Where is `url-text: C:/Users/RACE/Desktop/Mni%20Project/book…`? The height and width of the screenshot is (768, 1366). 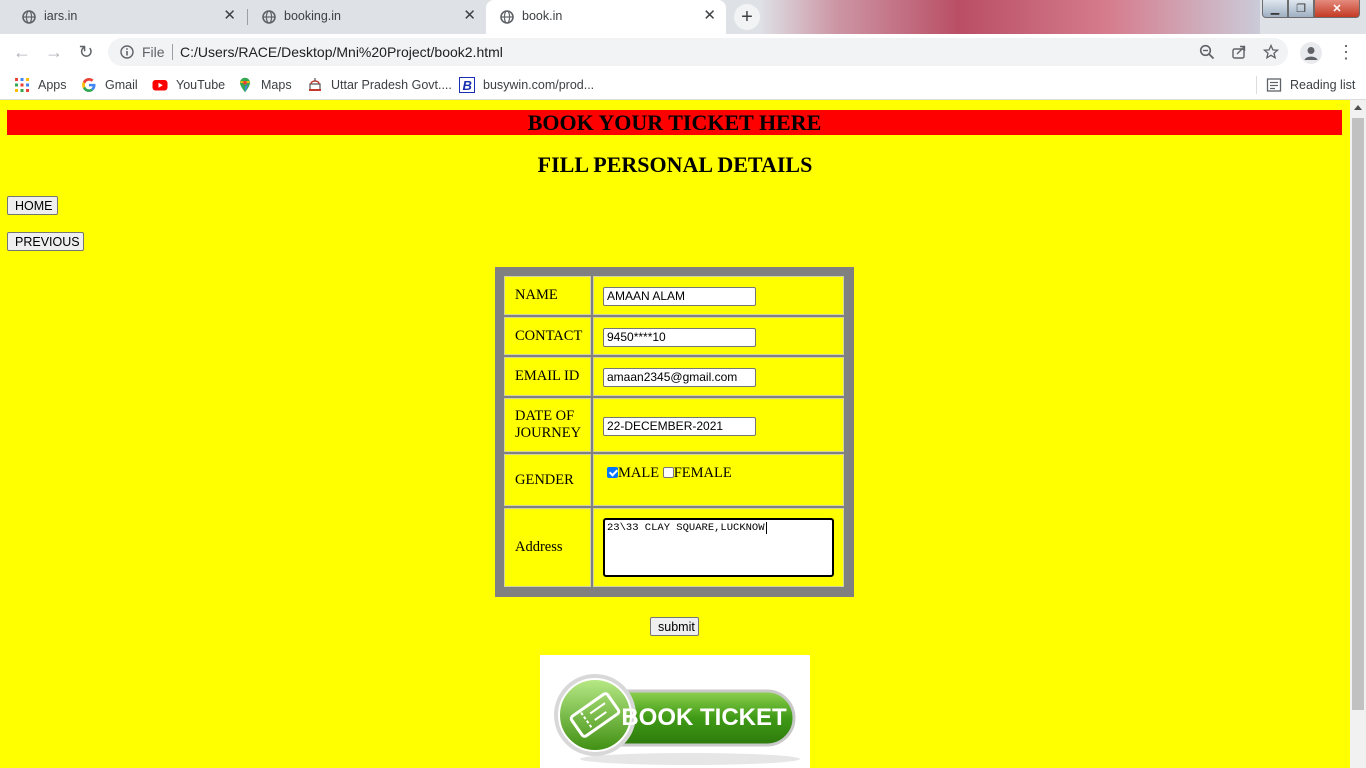 url-text: C:/Users/RACE/Desktop/Mni%20Project/book… is located at coordinates (341, 52).